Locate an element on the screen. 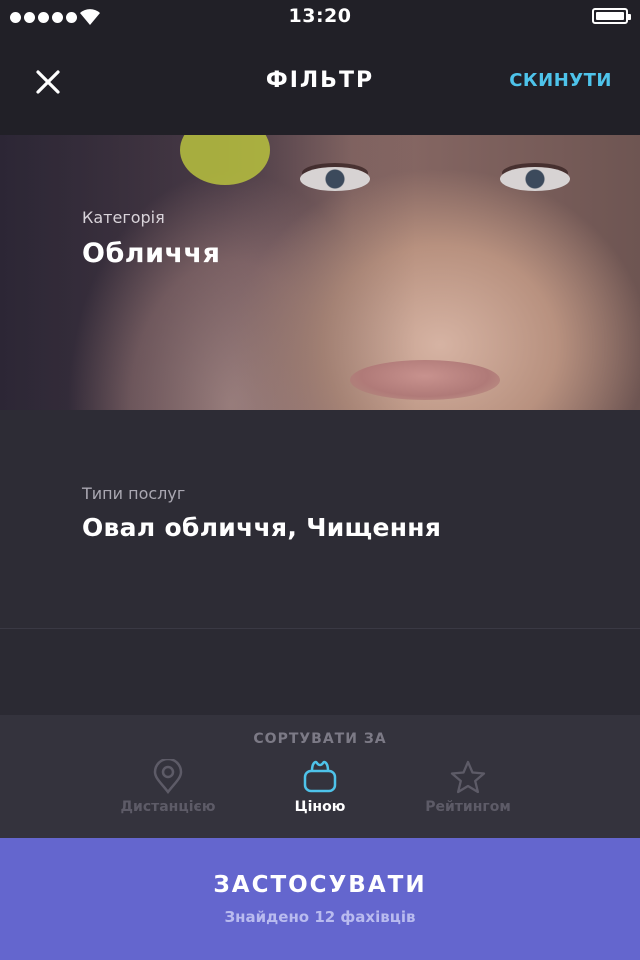 The image size is (640, 960). close-button is located at coordinates (48, 82).